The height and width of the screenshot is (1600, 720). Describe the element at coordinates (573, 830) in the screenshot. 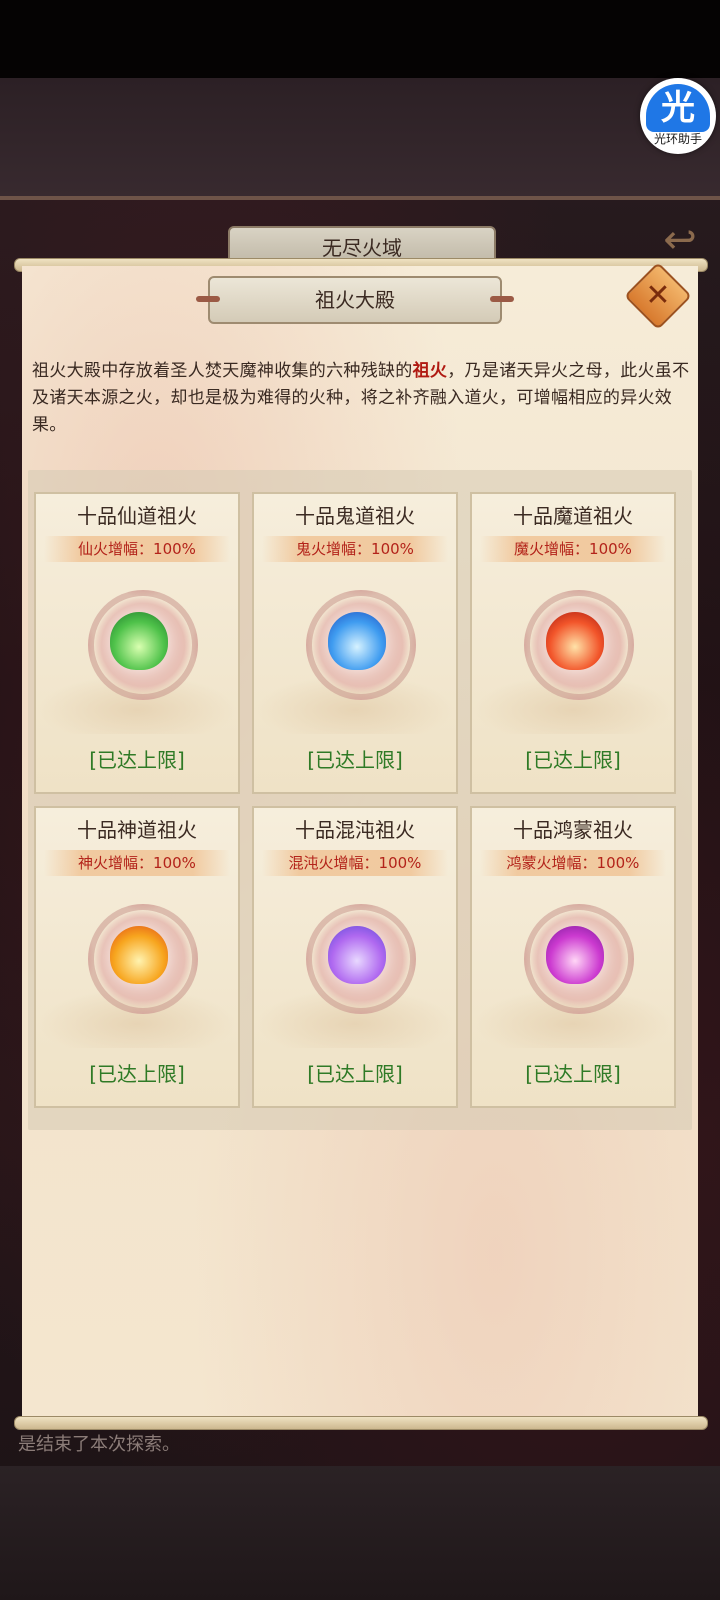

I see `fire-name: 十品鸿蒙祖火` at that location.